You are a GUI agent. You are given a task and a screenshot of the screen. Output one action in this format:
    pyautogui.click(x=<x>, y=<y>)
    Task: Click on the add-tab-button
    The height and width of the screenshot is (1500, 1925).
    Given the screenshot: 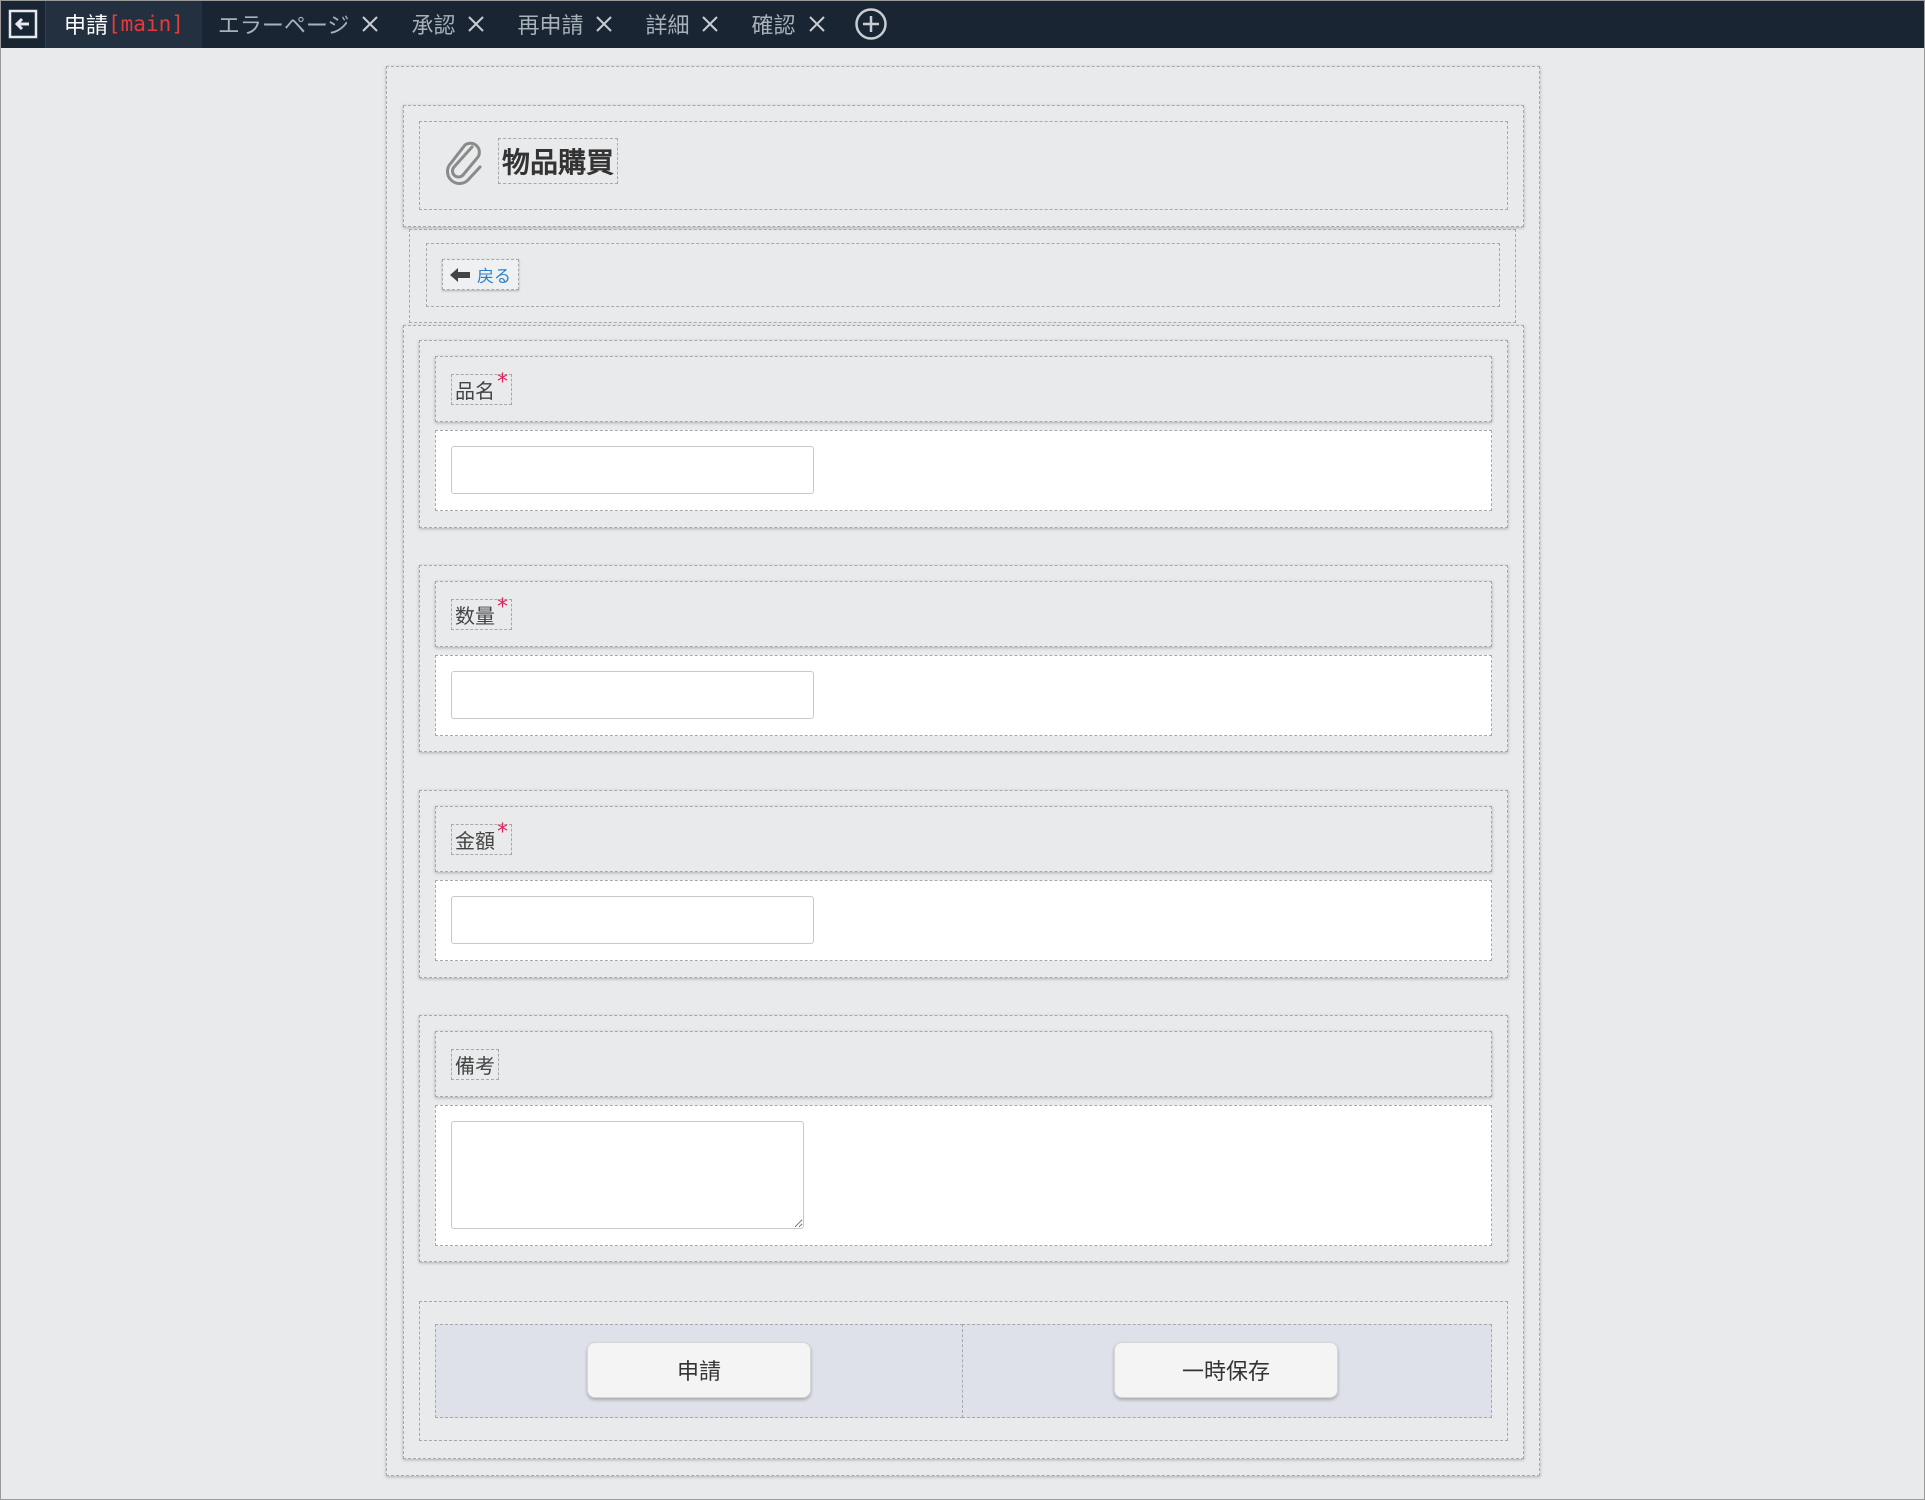 What is the action you would take?
    pyautogui.click(x=871, y=24)
    